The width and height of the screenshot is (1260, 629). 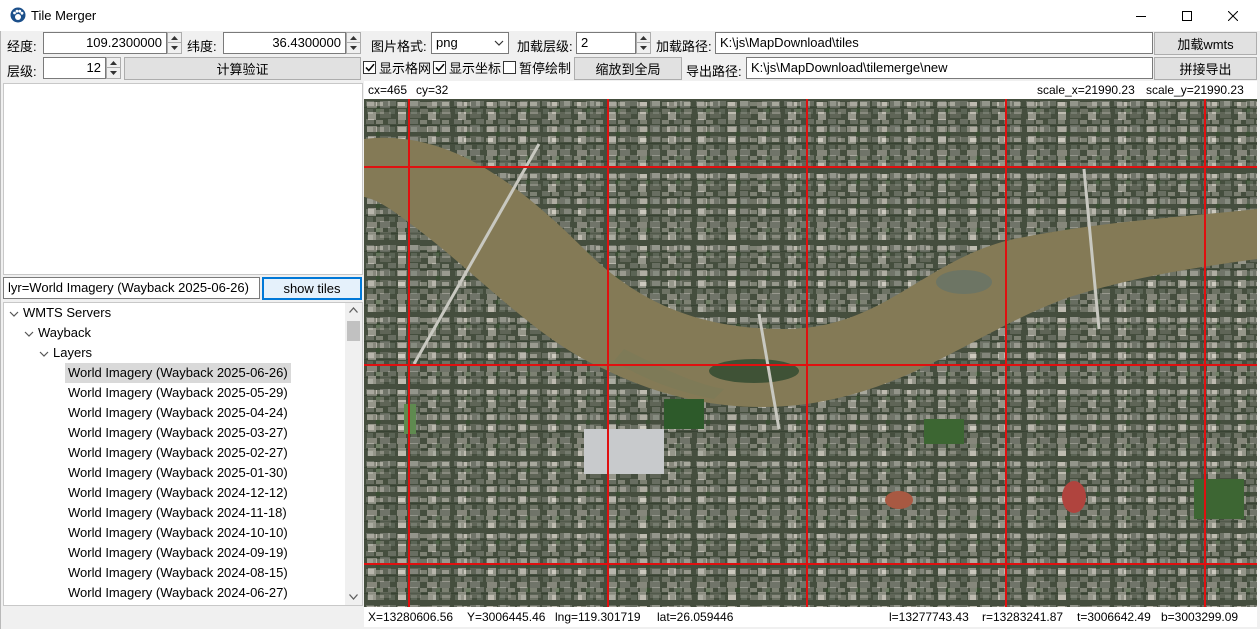 I want to click on lat-label: 纬度:, so click(x=202, y=46).